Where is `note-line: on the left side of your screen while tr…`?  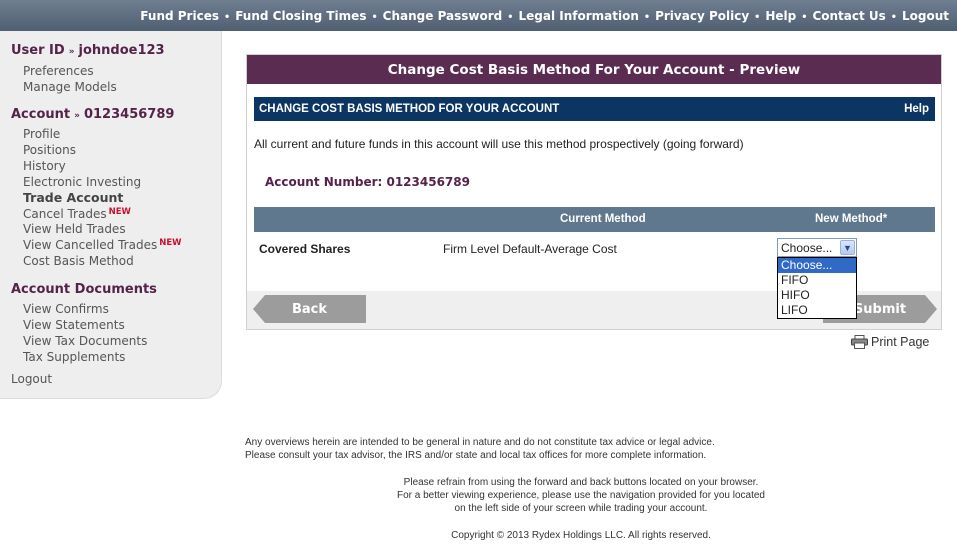 note-line: on the left side of your screen while tr… is located at coordinates (581, 508).